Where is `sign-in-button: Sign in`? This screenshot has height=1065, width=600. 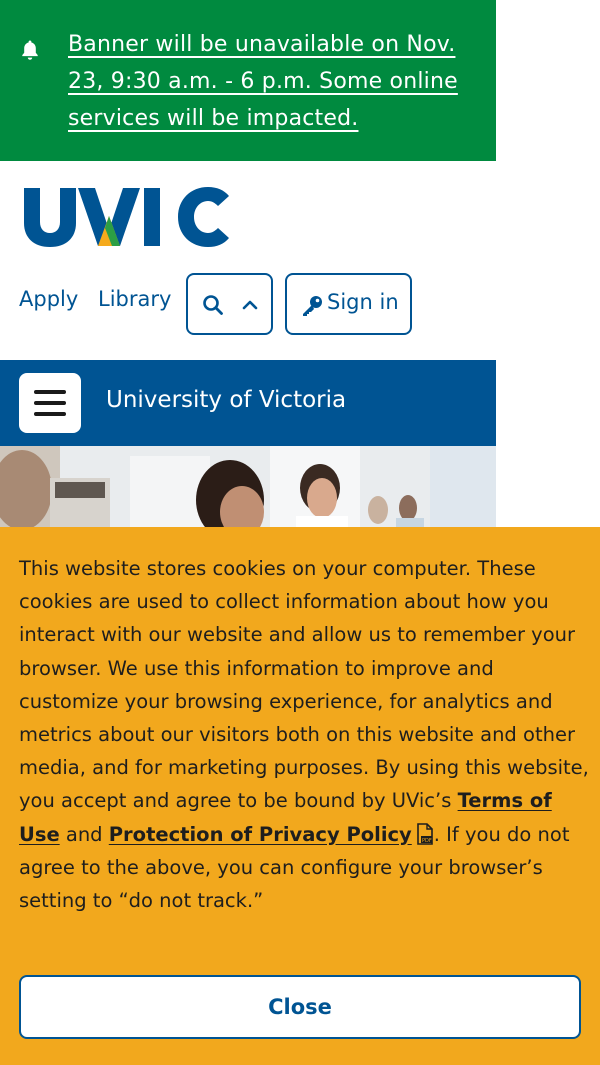
sign-in-button: Sign in is located at coordinates (348, 304).